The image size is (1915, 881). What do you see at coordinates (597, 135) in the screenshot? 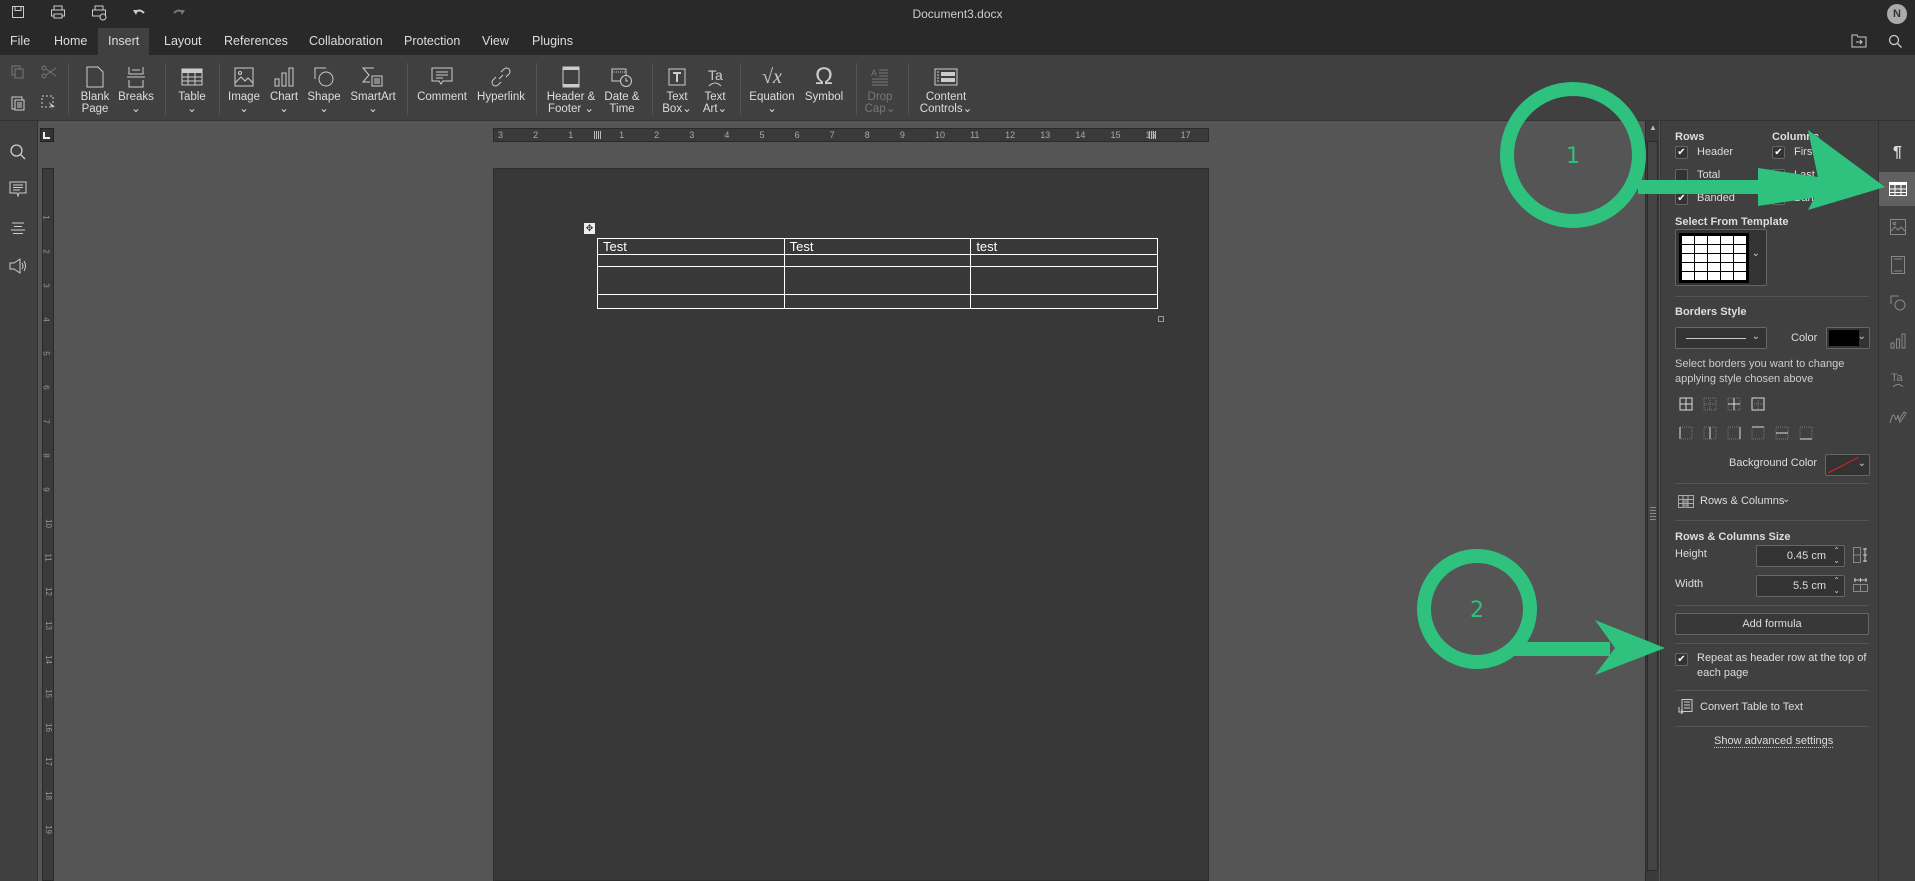
I see `ruler-margin-left-marker` at bounding box center [597, 135].